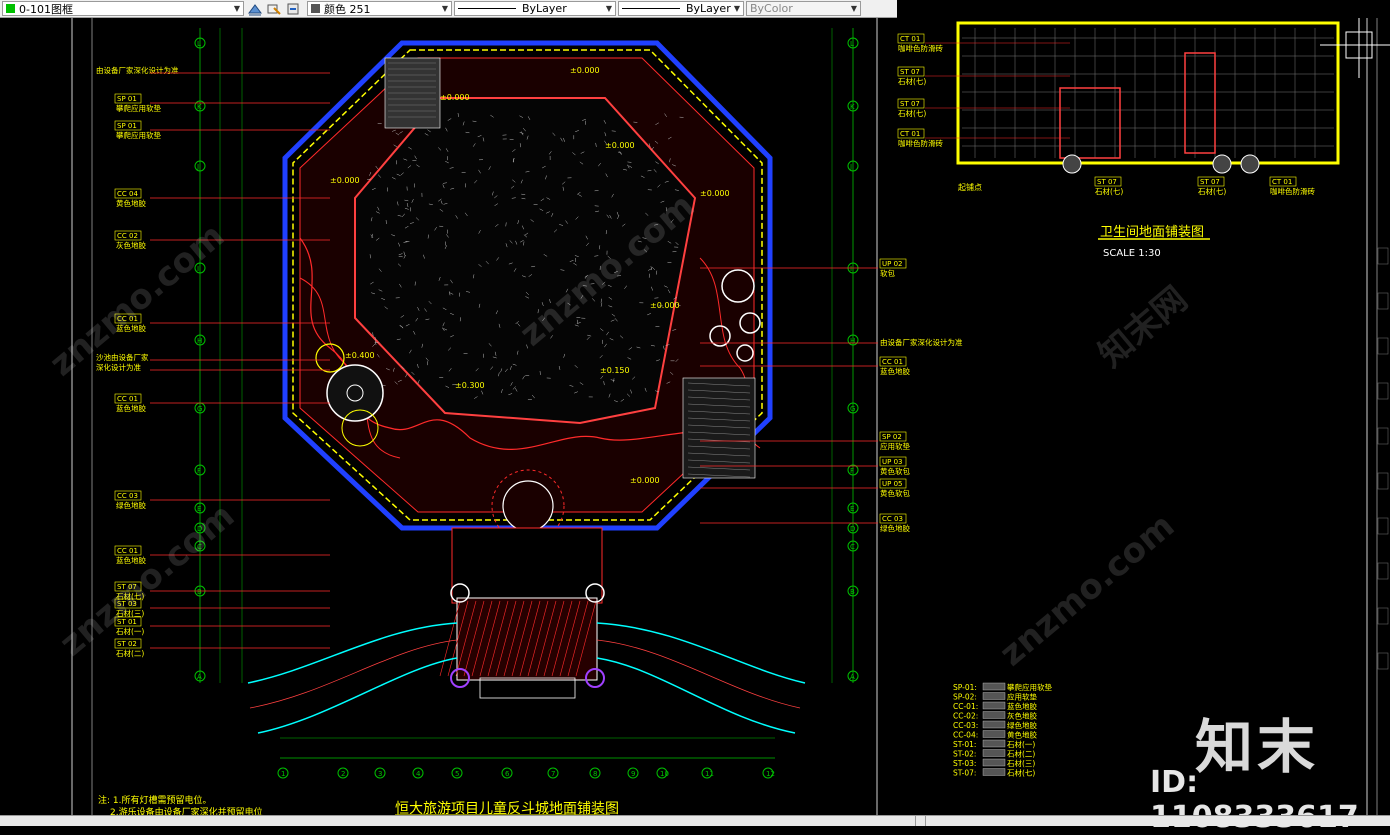 Image resolution: width=1390 pixels, height=835 pixels. I want to click on axis-label: G, so click(852, 409).